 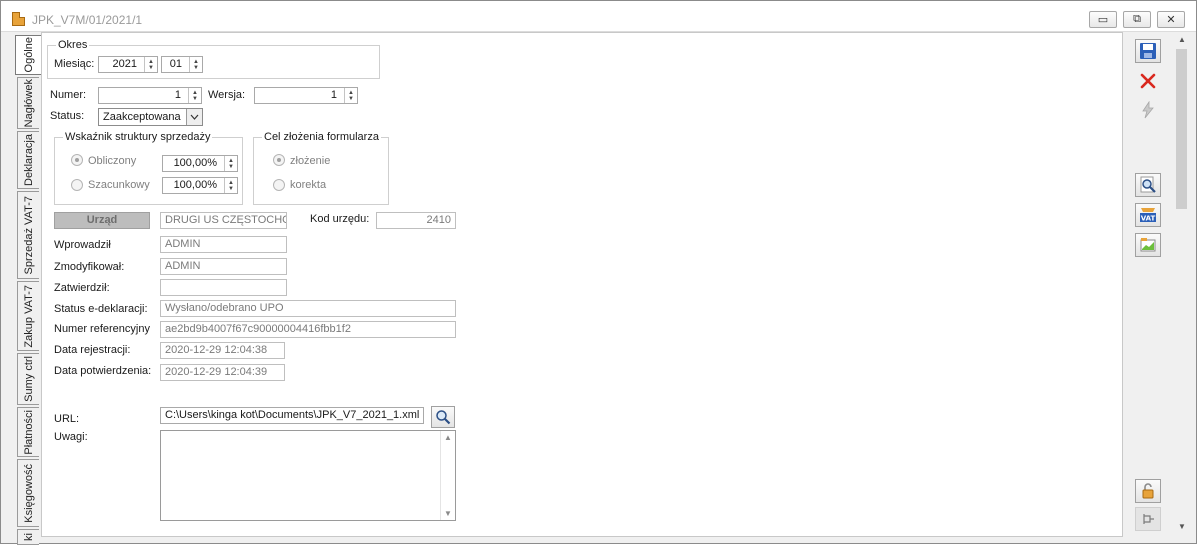 What do you see at coordinates (306, 95) in the screenshot?
I see `wersja-stepper: 1 ▲ ▼` at bounding box center [306, 95].